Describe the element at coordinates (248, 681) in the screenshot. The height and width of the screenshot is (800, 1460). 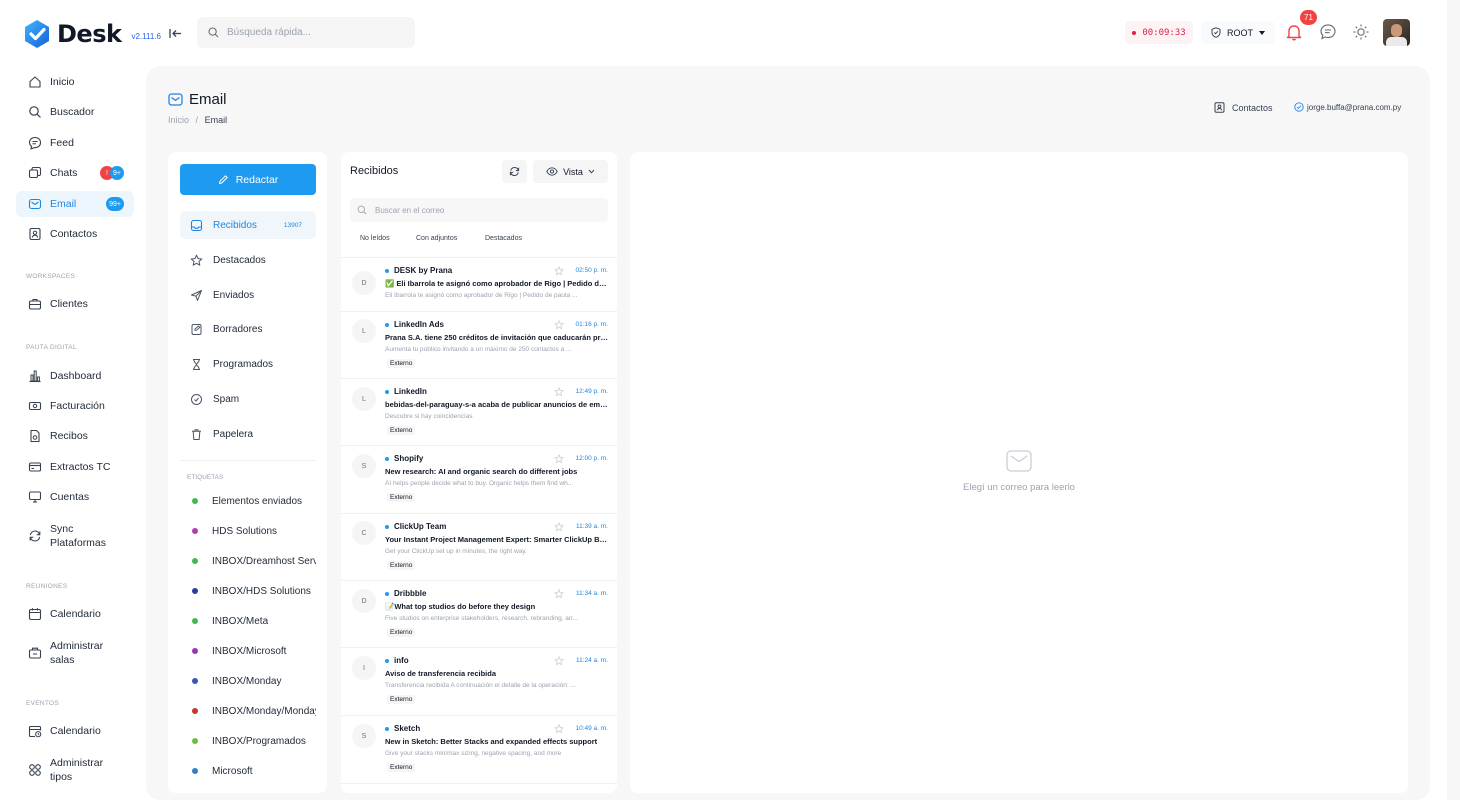
I see `label-item: INBOX/Monday` at that location.